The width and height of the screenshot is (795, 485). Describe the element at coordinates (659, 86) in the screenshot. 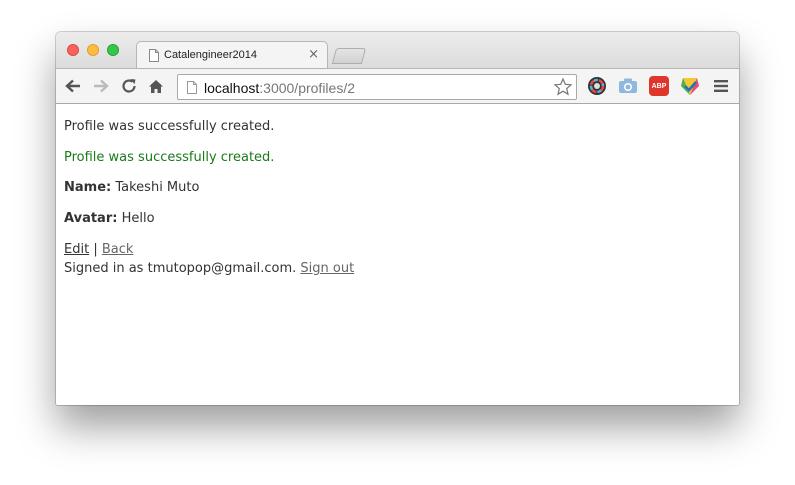

I see `adblock-plus-icon: ABP` at that location.